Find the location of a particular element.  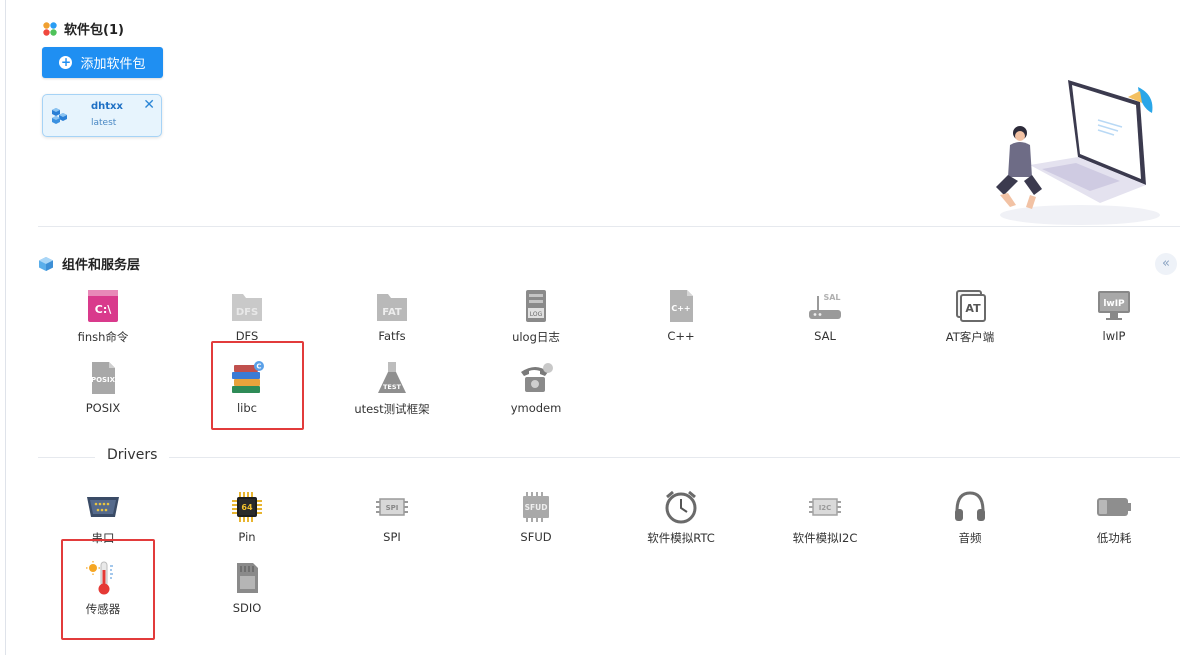

component-at-client: AT AT客户端 is located at coordinates (970, 318).